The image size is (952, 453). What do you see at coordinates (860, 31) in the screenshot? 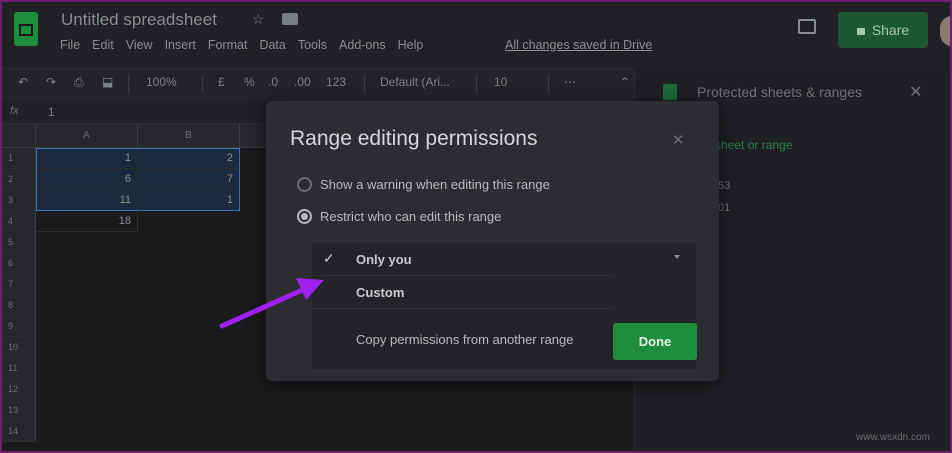
I see `lock-icon` at bounding box center [860, 31].